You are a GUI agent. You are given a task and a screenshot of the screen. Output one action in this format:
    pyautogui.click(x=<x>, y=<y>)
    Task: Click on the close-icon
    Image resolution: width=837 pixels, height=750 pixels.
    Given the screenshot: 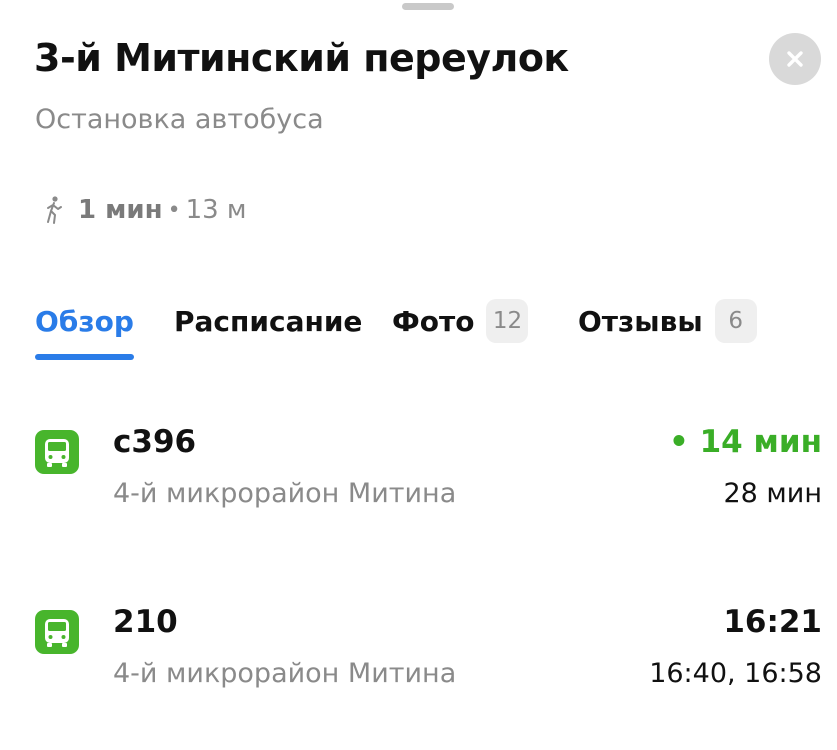 What is the action you would take?
    pyautogui.click(x=795, y=59)
    